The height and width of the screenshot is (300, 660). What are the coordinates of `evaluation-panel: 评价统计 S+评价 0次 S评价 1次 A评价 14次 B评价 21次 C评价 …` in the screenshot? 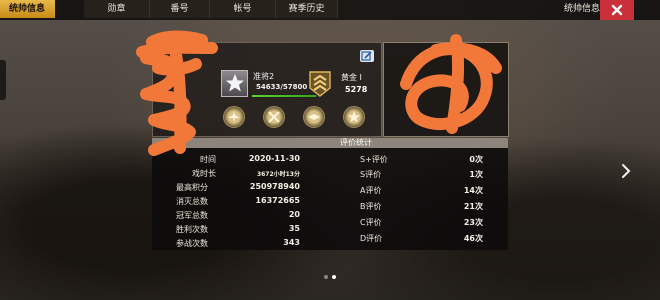 It's located at (421, 194).